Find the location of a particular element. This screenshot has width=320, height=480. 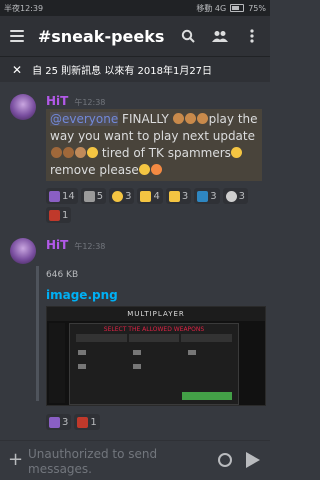

new-messages-banner: ✕ 自 25 則新訊息 以來有 2018年1月27日 is located at coordinates (135, 69).